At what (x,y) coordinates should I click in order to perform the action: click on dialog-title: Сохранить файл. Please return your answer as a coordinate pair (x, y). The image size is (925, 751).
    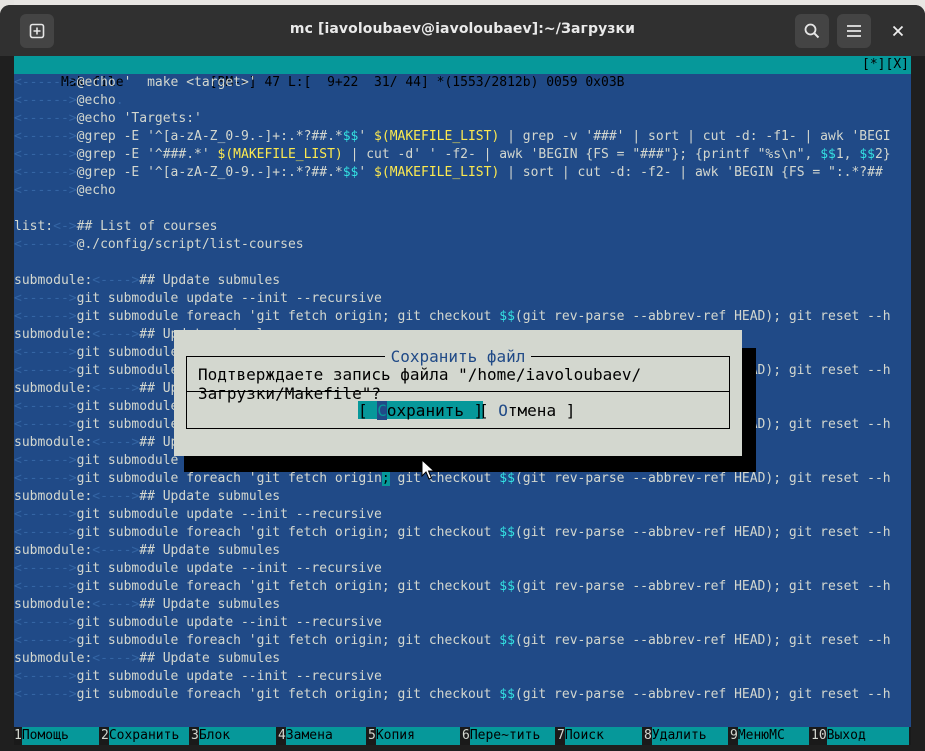
    Looking at the image, I should click on (458, 356).